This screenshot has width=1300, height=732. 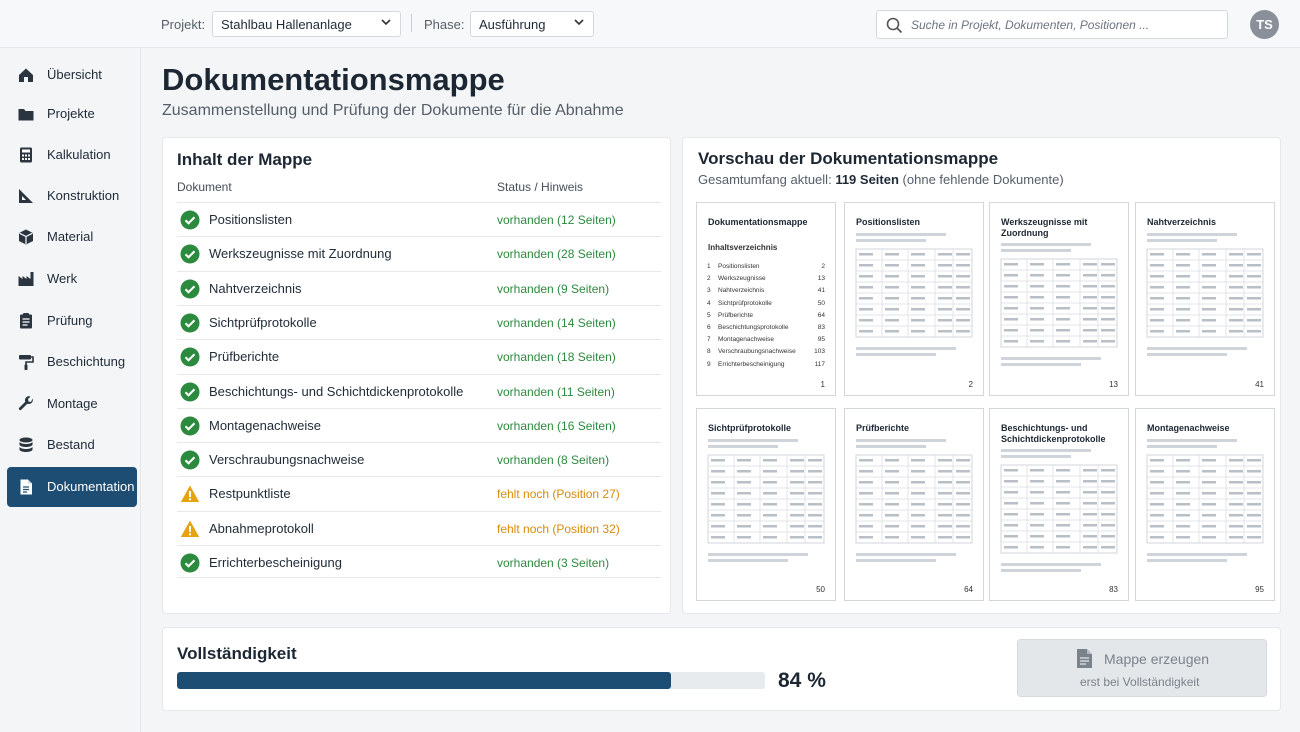 What do you see at coordinates (72, 487) in the screenshot?
I see `sidebar-item-dokumentation: Dokumentation` at bounding box center [72, 487].